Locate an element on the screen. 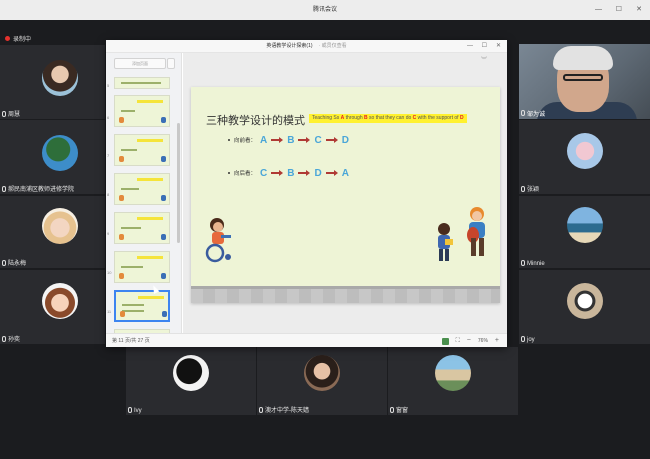  participant-tile: joy is located at coordinates (584, 307).